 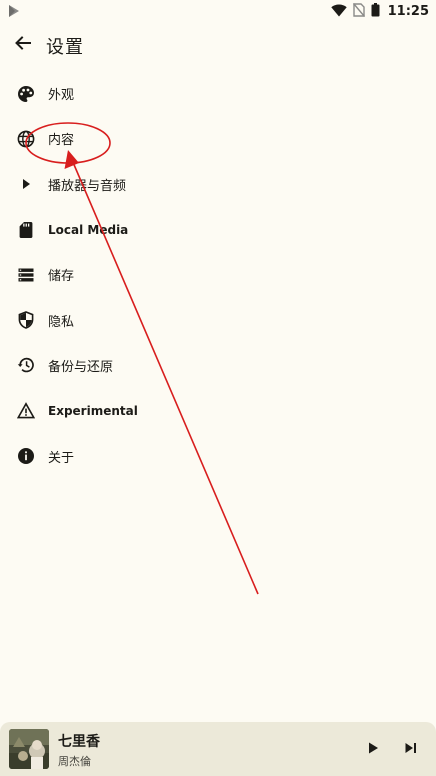 What do you see at coordinates (218, 184) in the screenshot?
I see `settings-item-player-audio: 播放器与音频` at bounding box center [218, 184].